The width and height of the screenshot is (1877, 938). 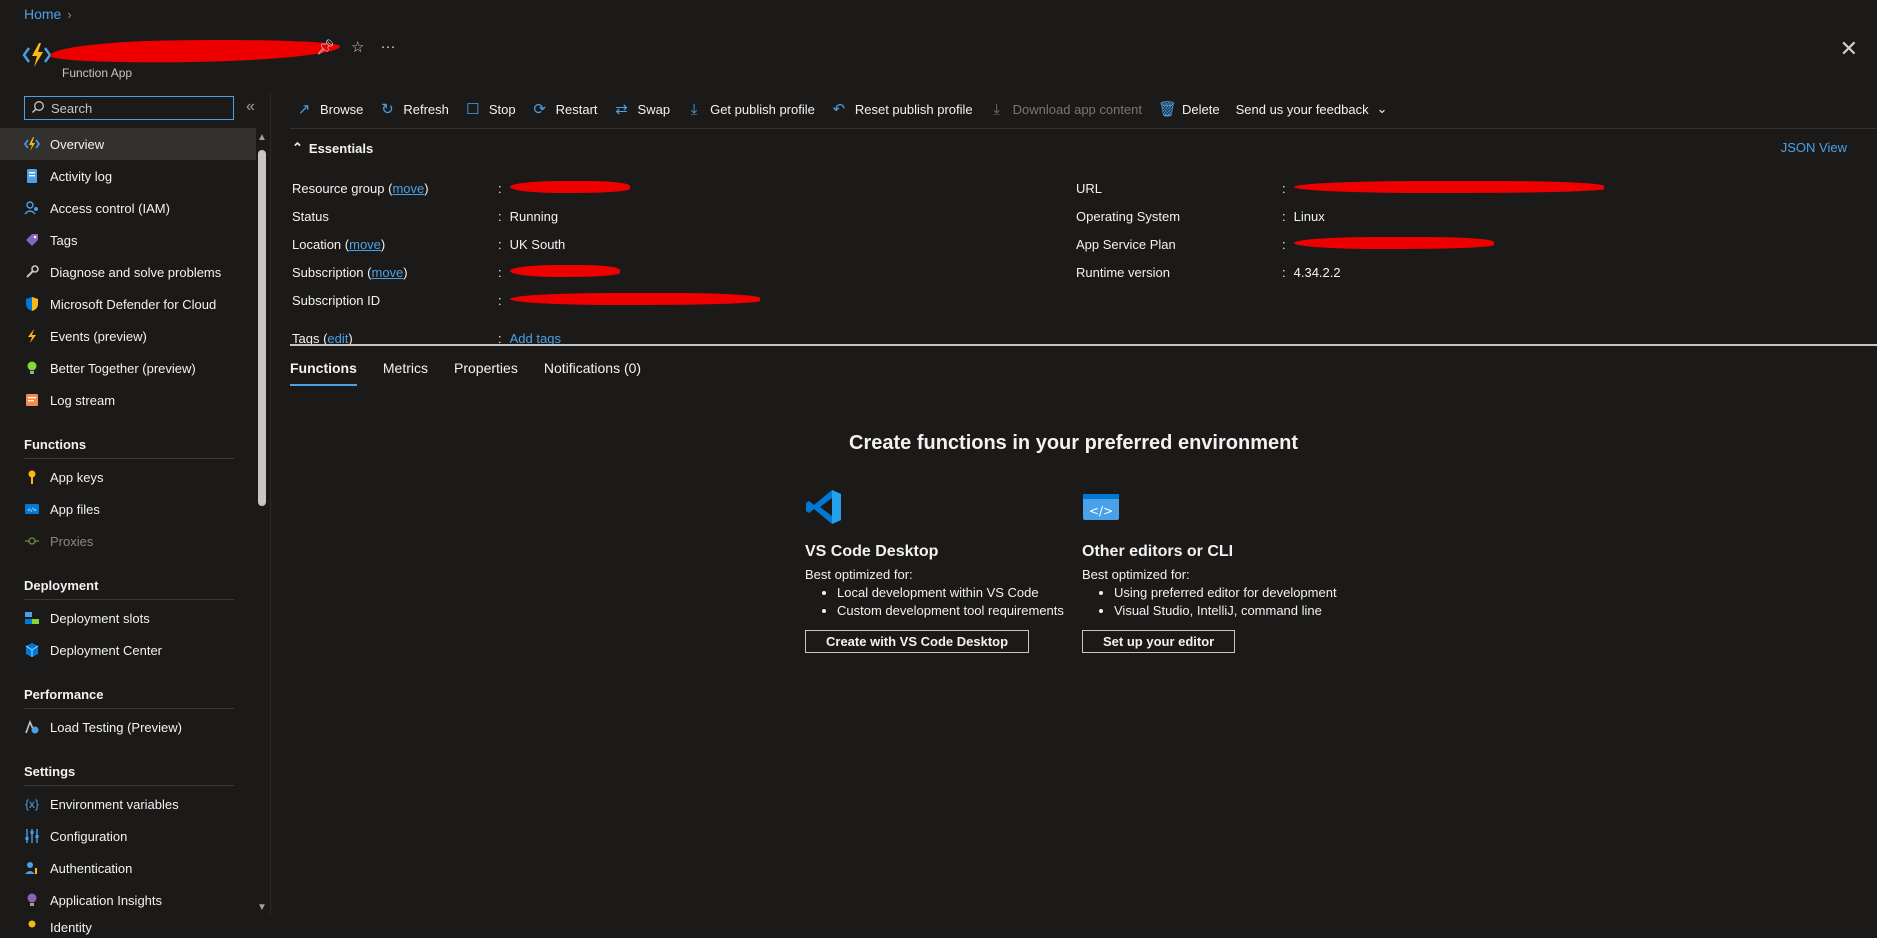 I want to click on collapse-sidebar-icon: «, so click(x=250, y=107).